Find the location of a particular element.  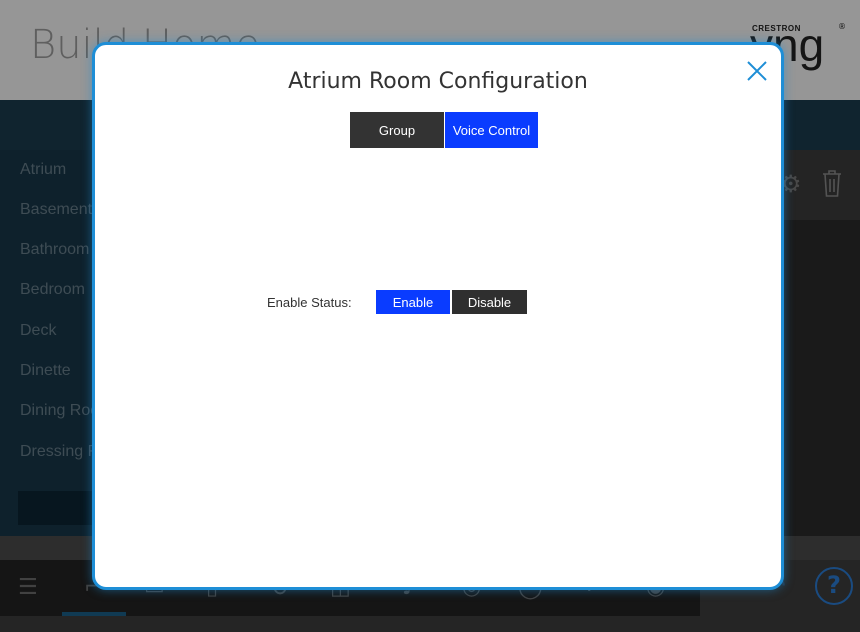

disable-button: Disable is located at coordinates (489, 302).